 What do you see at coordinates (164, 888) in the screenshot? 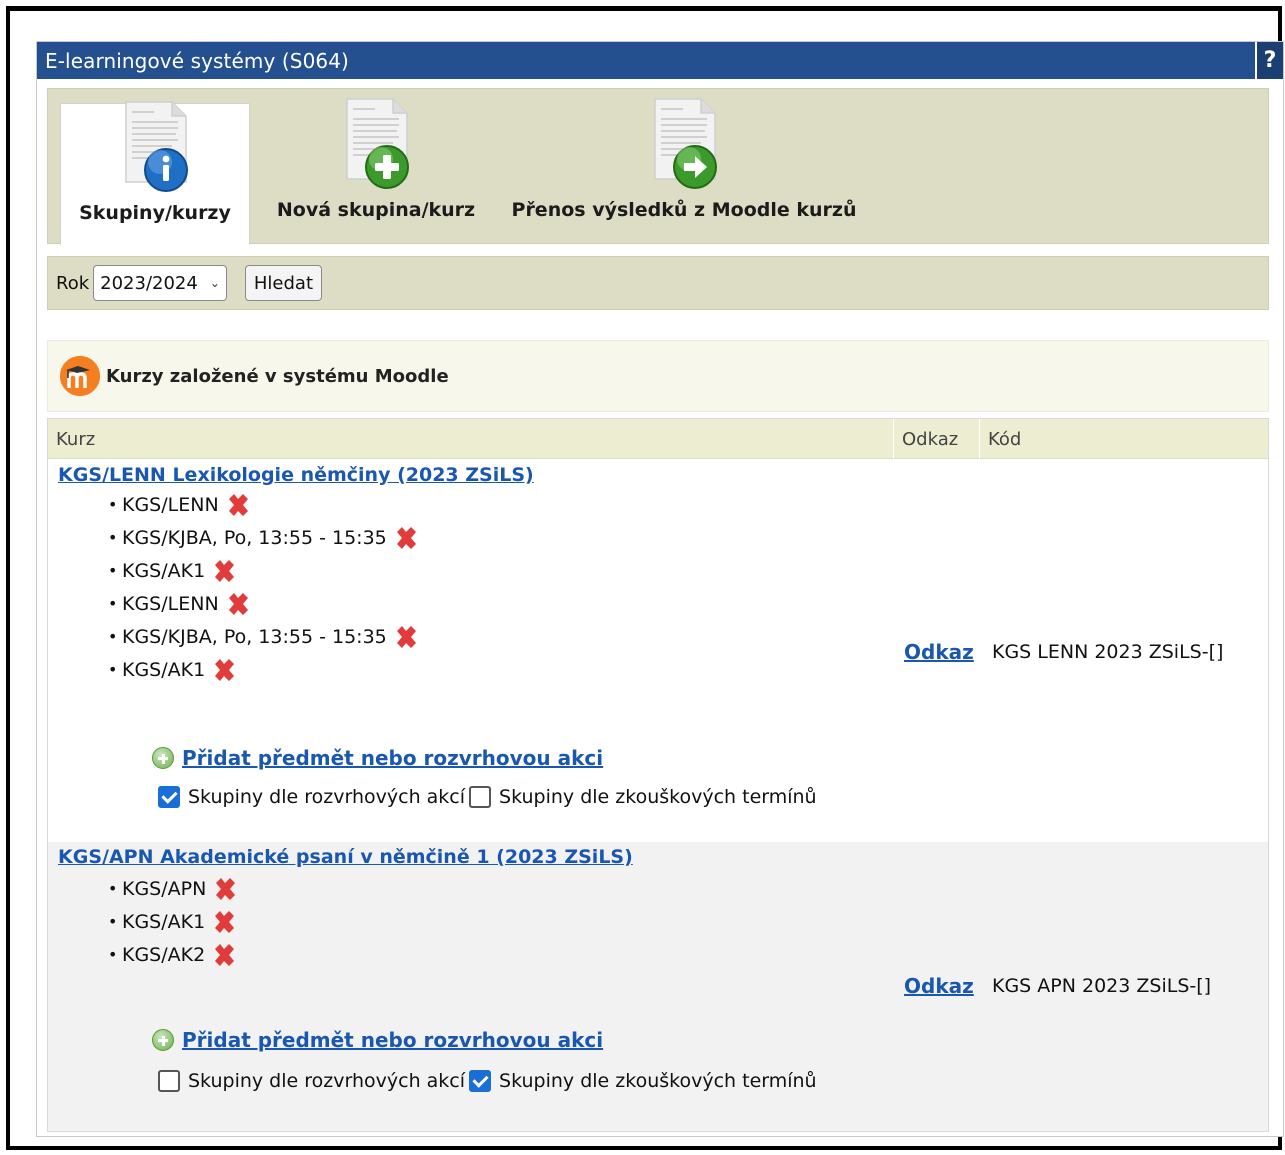
I see `item-label: KGS/APN` at bounding box center [164, 888].